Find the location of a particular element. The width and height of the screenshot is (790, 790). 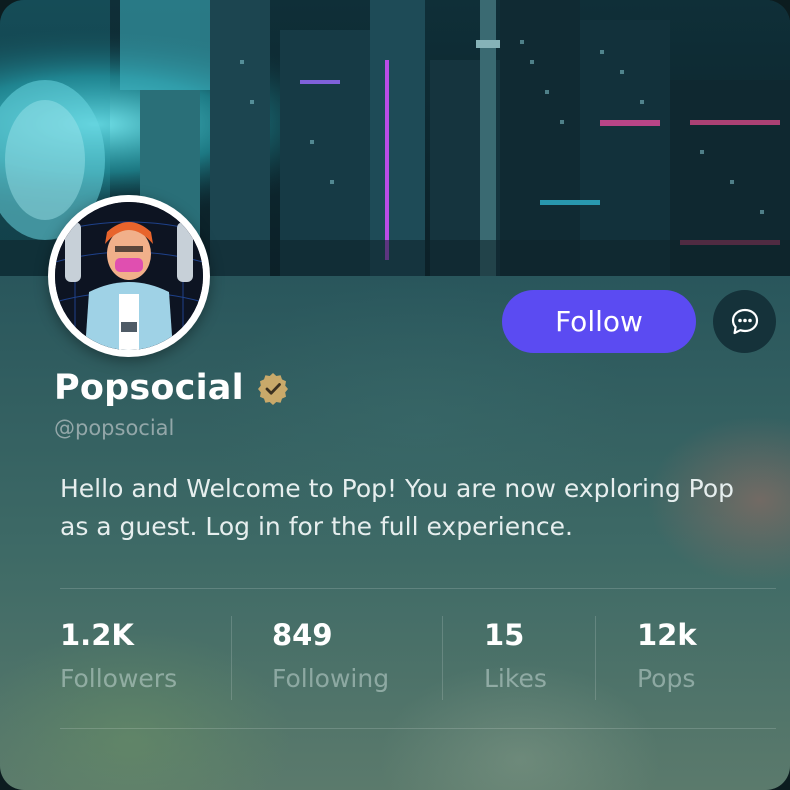

stat-value: 1.2K is located at coordinates (97, 635).